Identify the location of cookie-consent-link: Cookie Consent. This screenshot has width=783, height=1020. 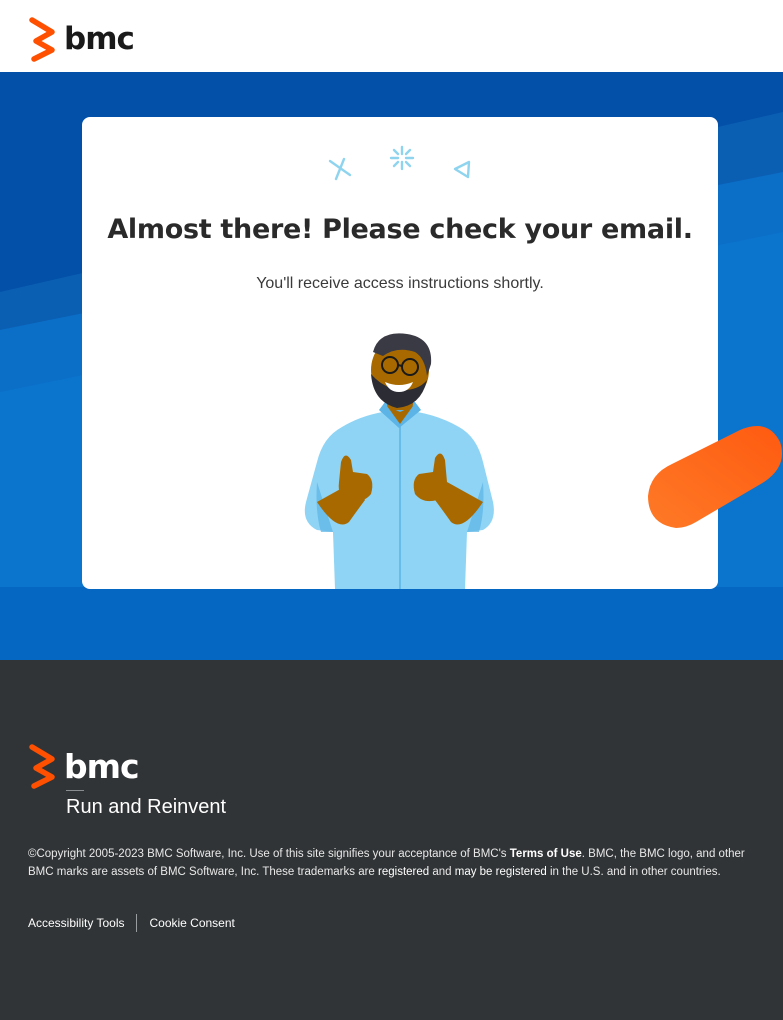
(191, 923).